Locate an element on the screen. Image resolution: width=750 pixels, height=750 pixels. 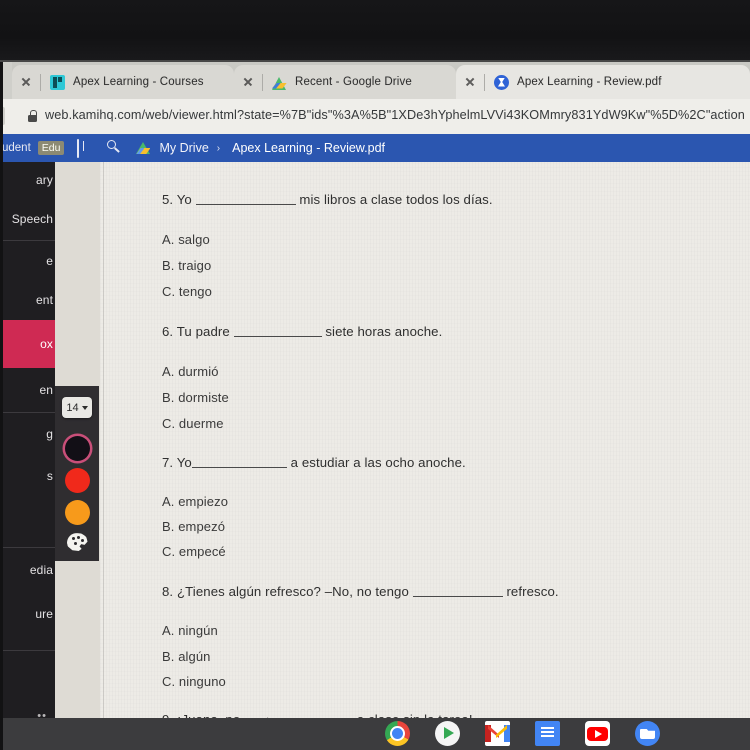
color-swatch-red is located at coordinates (77, 480).